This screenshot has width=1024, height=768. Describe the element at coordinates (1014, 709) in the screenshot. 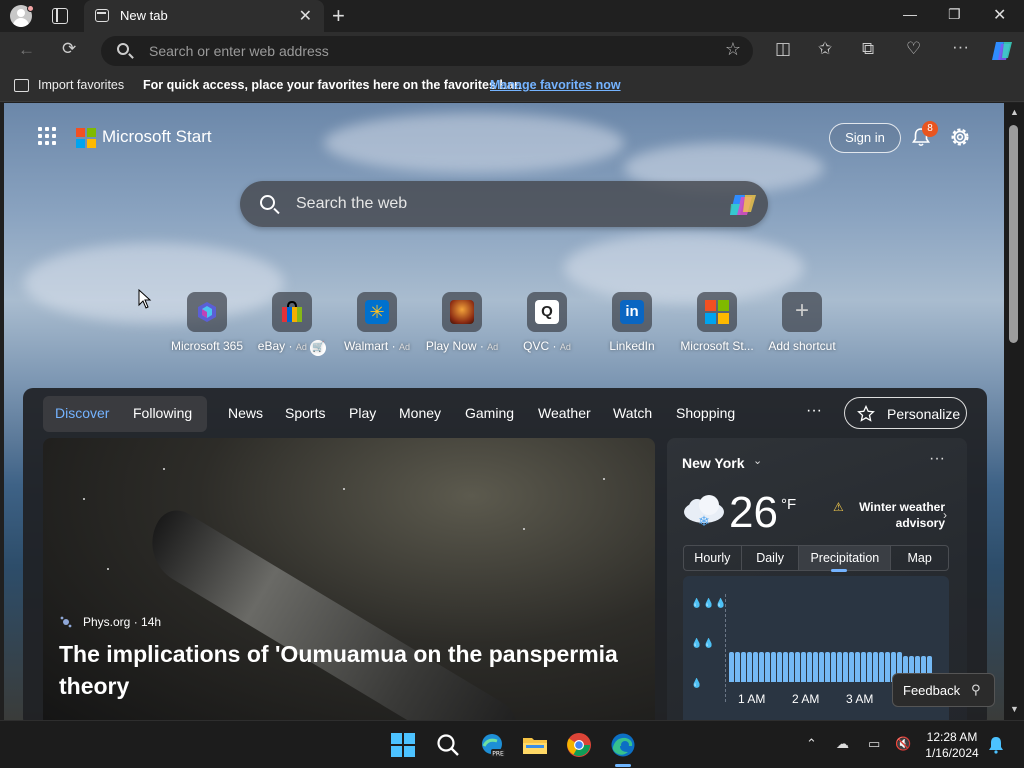

I see `scroll-down-arrow-icon: ▼` at that location.